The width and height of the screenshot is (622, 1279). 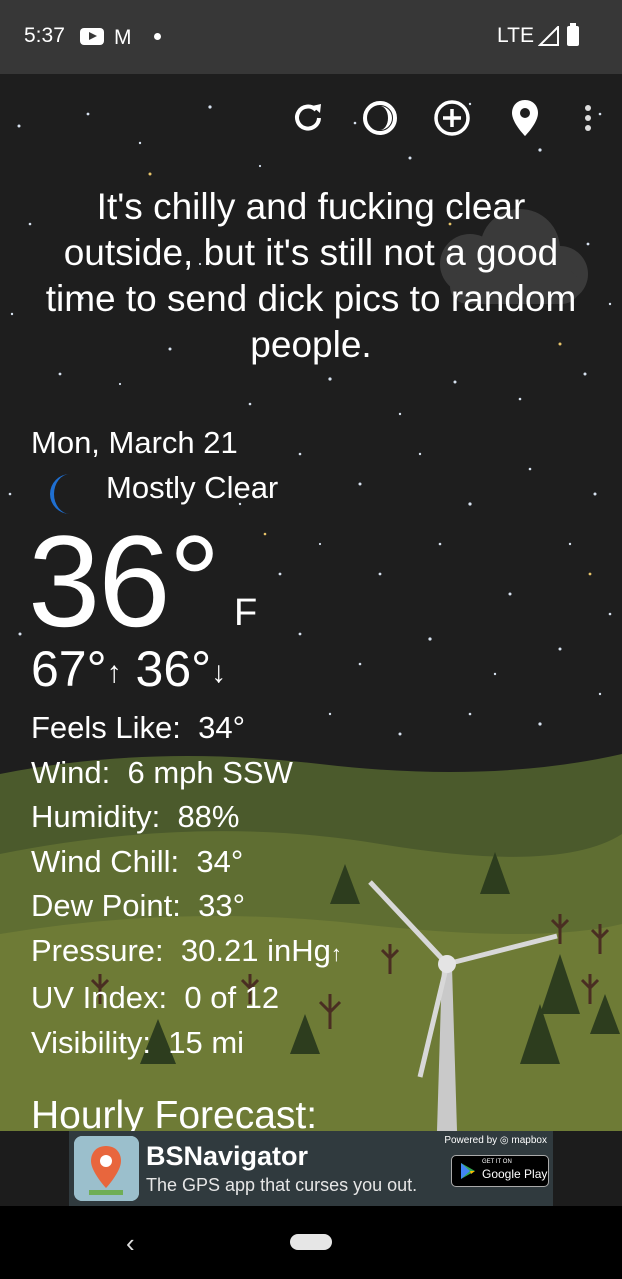 I want to click on battery-icon, so click(x=573, y=34).